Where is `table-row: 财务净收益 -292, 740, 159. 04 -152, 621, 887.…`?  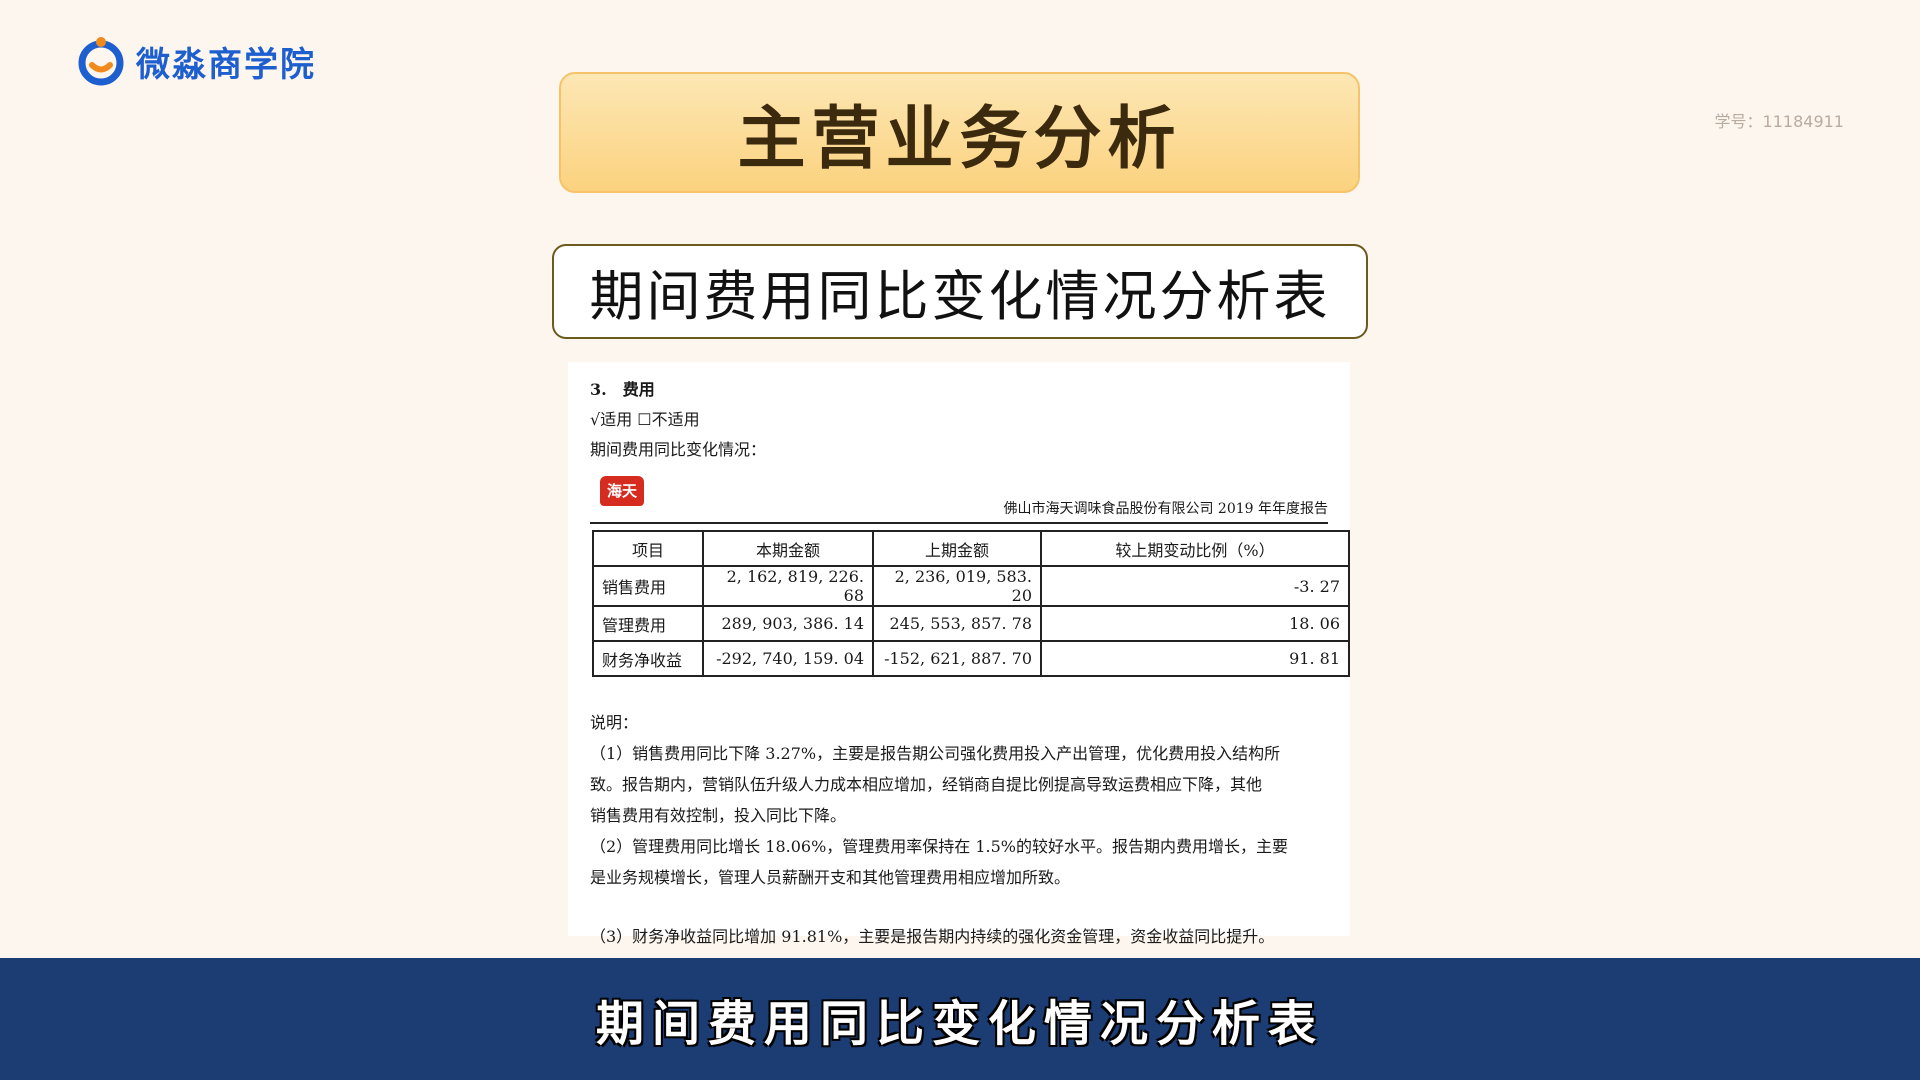
table-row: 财务净收益 -292, 740, 159. 04 -152, 621, 887.… is located at coordinates (971, 658).